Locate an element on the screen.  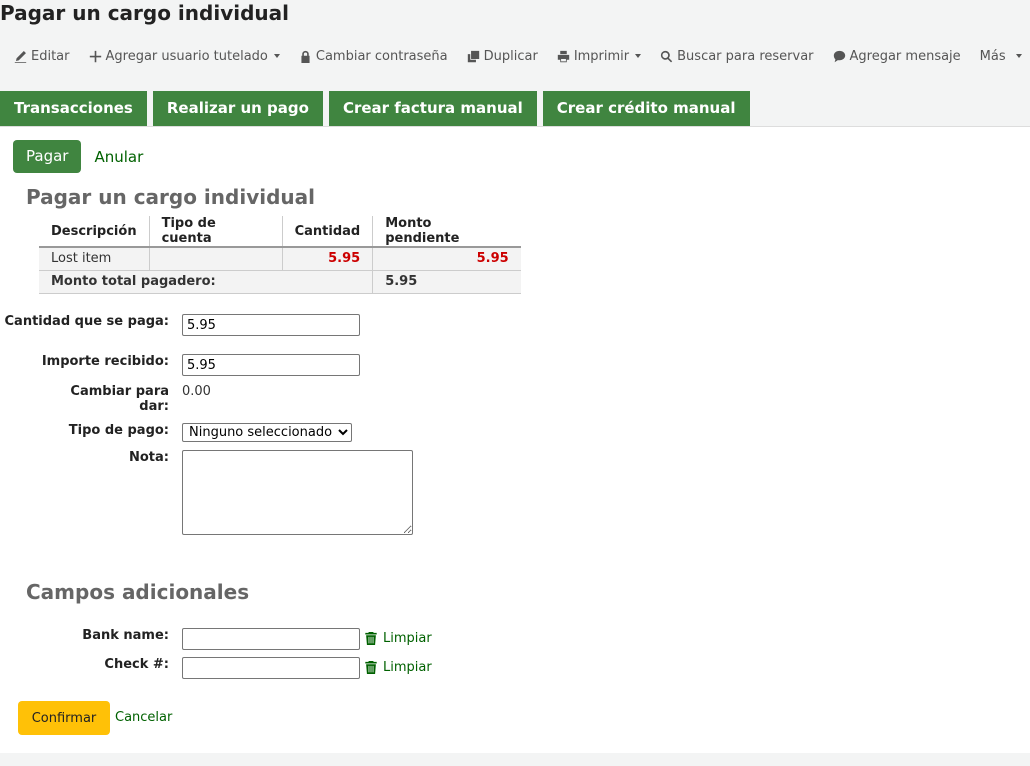
add-message-button: Agregar mensaje is located at coordinates (897, 56).